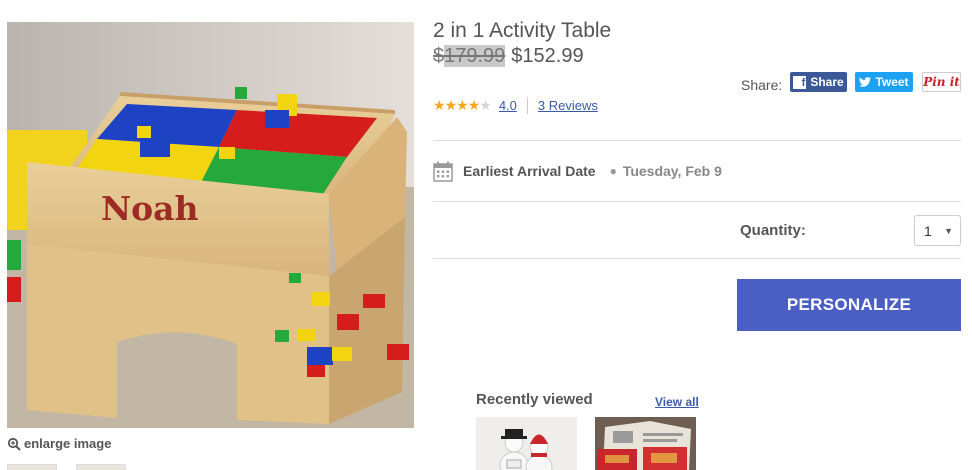 The width and height of the screenshot is (972, 470). I want to click on personalized-name: Noah, so click(150, 208).